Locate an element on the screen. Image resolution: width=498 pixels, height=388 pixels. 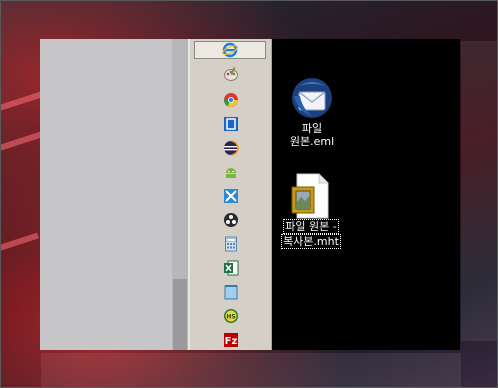
internet-explorer-icon is located at coordinates (230, 50).